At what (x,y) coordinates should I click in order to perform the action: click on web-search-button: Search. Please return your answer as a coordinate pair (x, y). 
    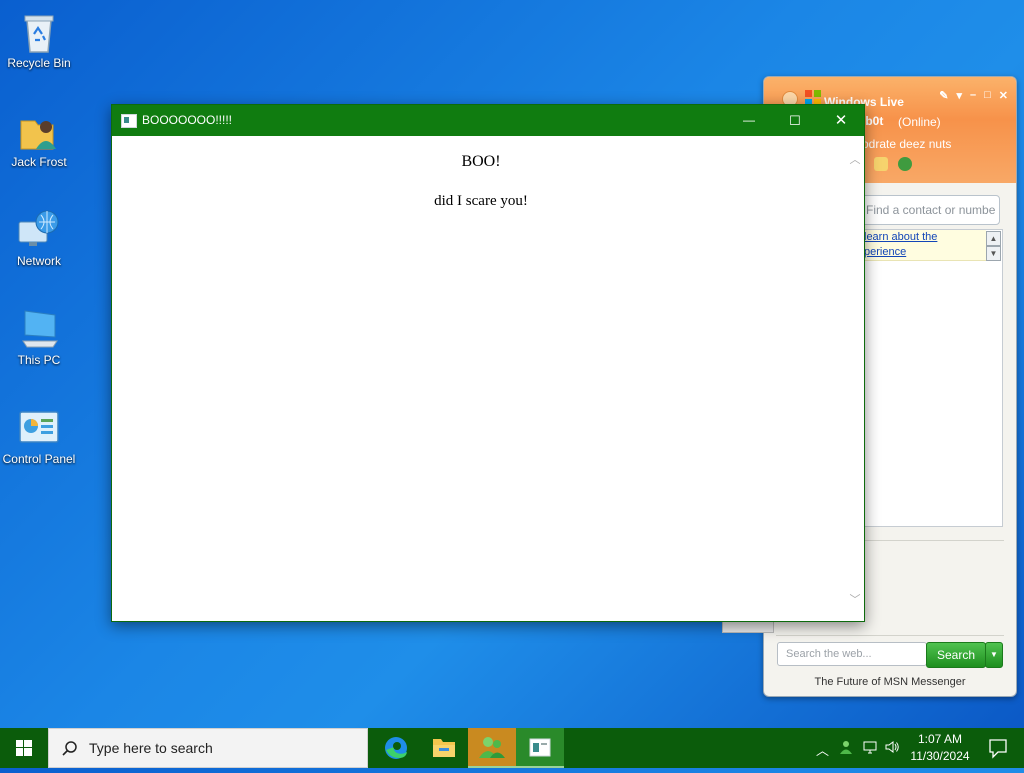
    Looking at the image, I should click on (956, 655).